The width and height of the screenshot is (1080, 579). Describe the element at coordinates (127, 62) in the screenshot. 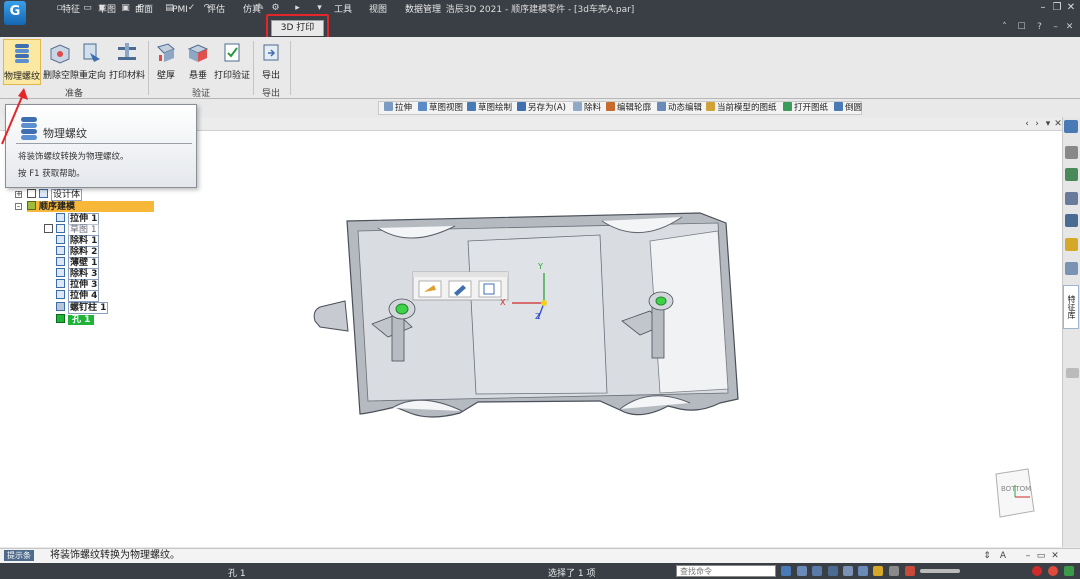

I see `print-material-button: 打印材料` at that location.